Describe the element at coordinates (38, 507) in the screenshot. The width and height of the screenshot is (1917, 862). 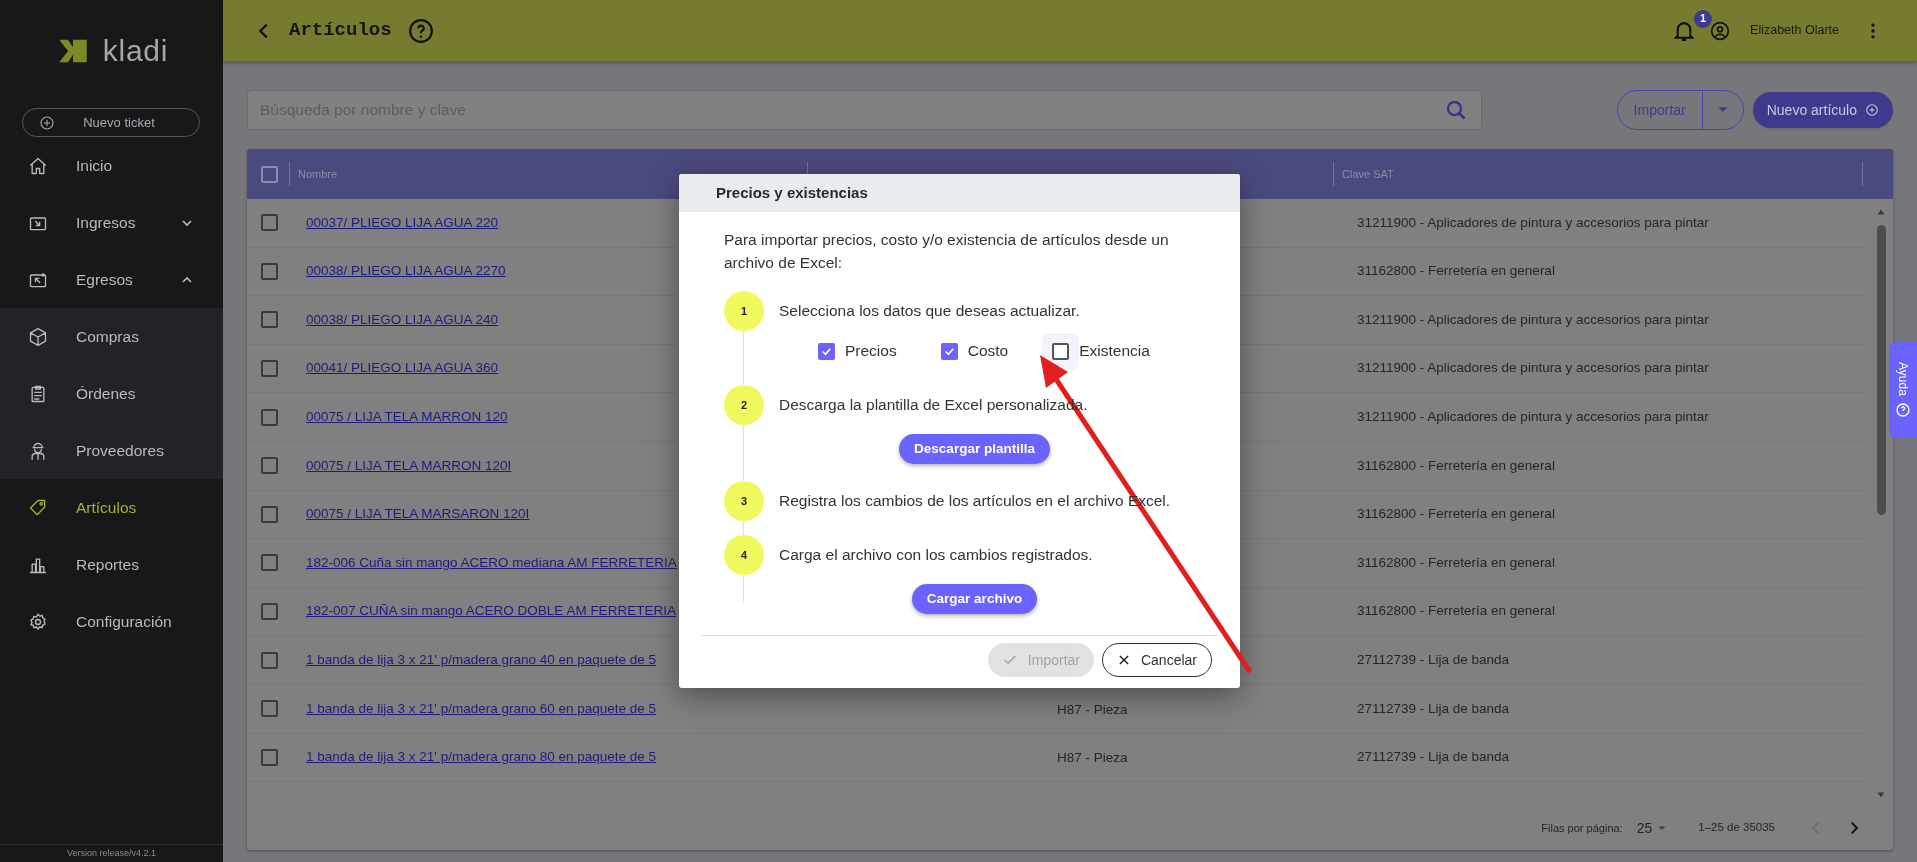
I see `tag-icon` at that location.